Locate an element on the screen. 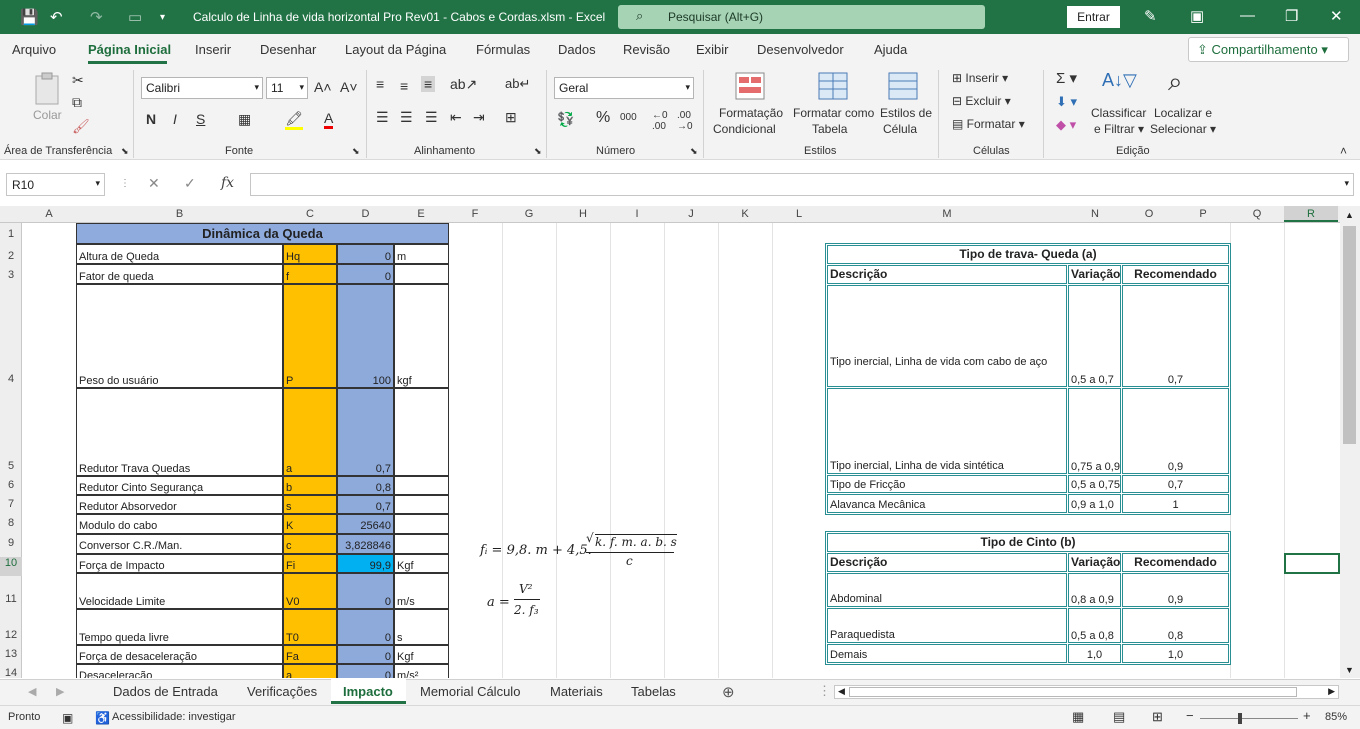 This screenshot has width=1360, height=729. add-sheet-icon: ⊕ is located at coordinates (728, 692).